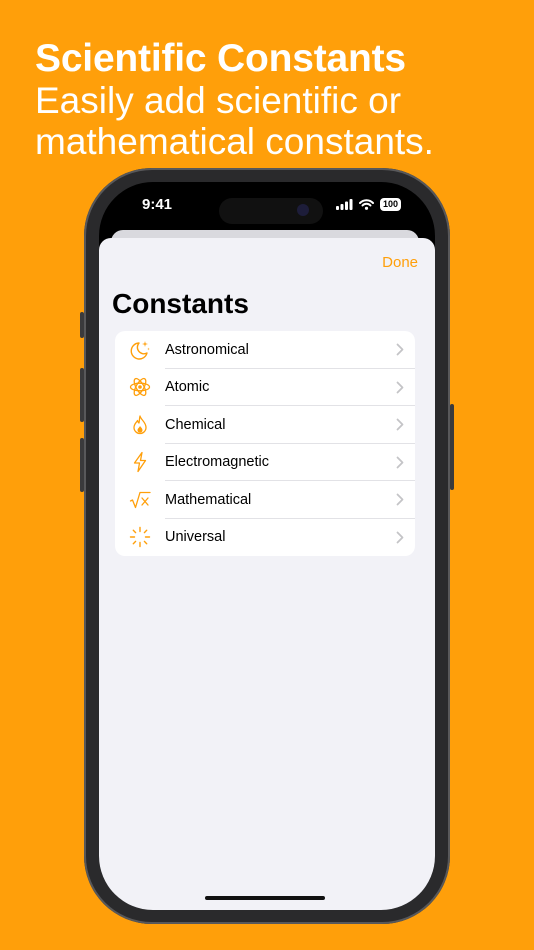  I want to click on list-item-universal: Universal, so click(265, 538).